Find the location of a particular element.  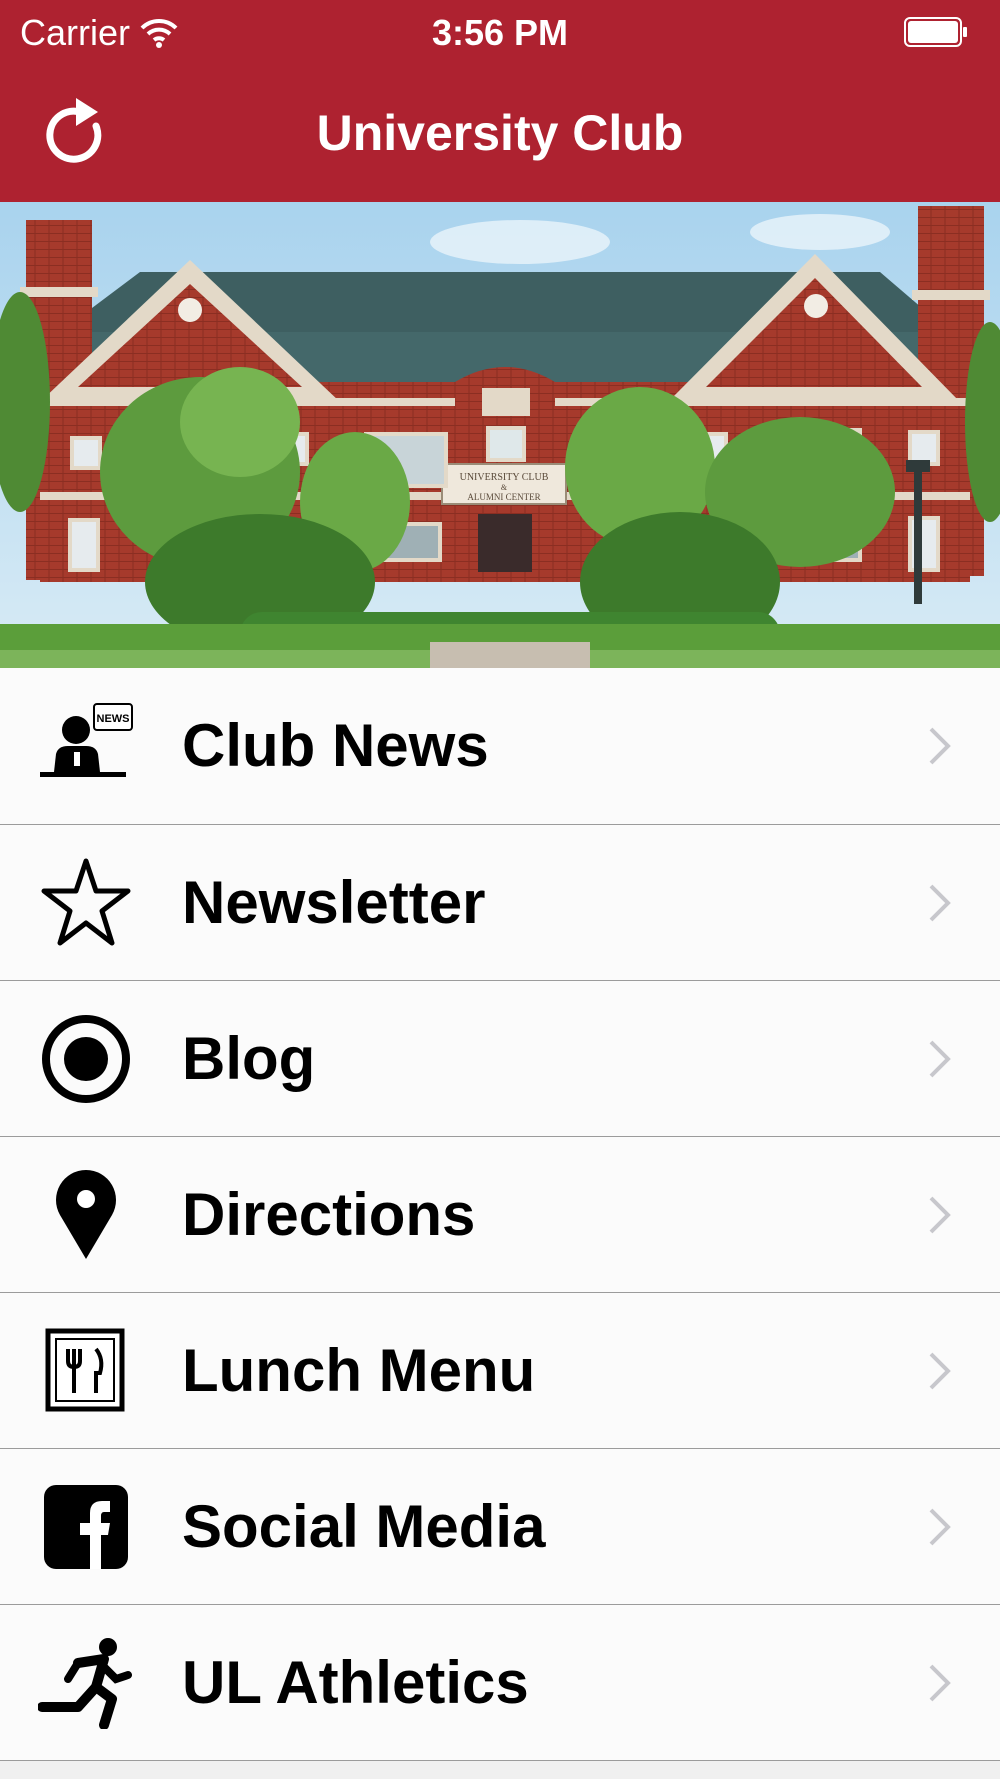

menu-item-label: Lunch Menu is located at coordinates (359, 1370).